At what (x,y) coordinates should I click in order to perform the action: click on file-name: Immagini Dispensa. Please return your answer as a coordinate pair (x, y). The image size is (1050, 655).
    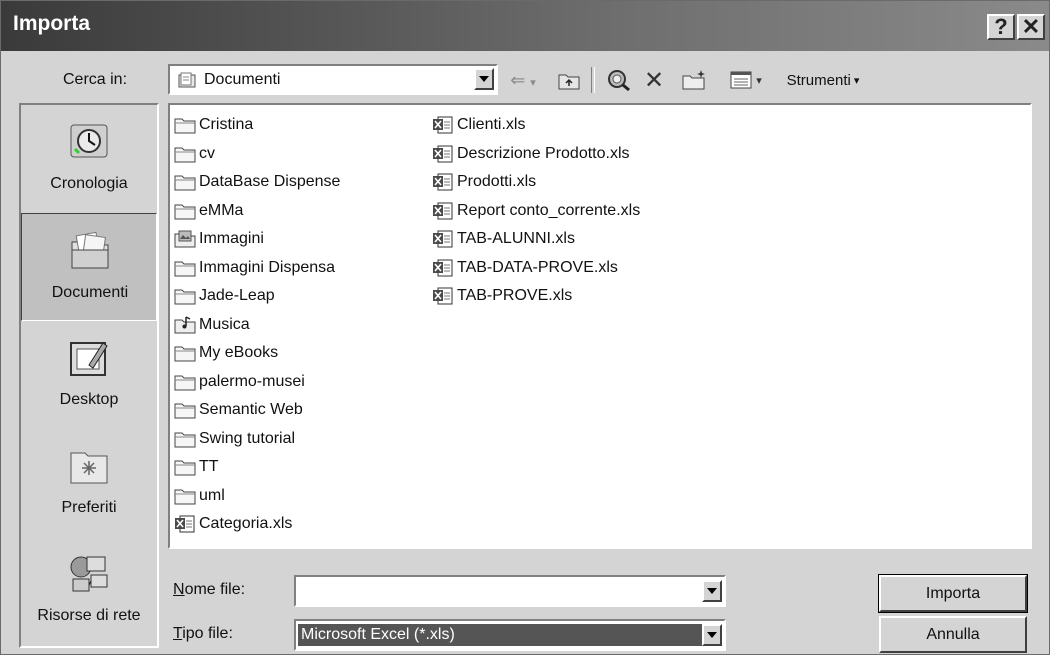
    Looking at the image, I should click on (267, 267).